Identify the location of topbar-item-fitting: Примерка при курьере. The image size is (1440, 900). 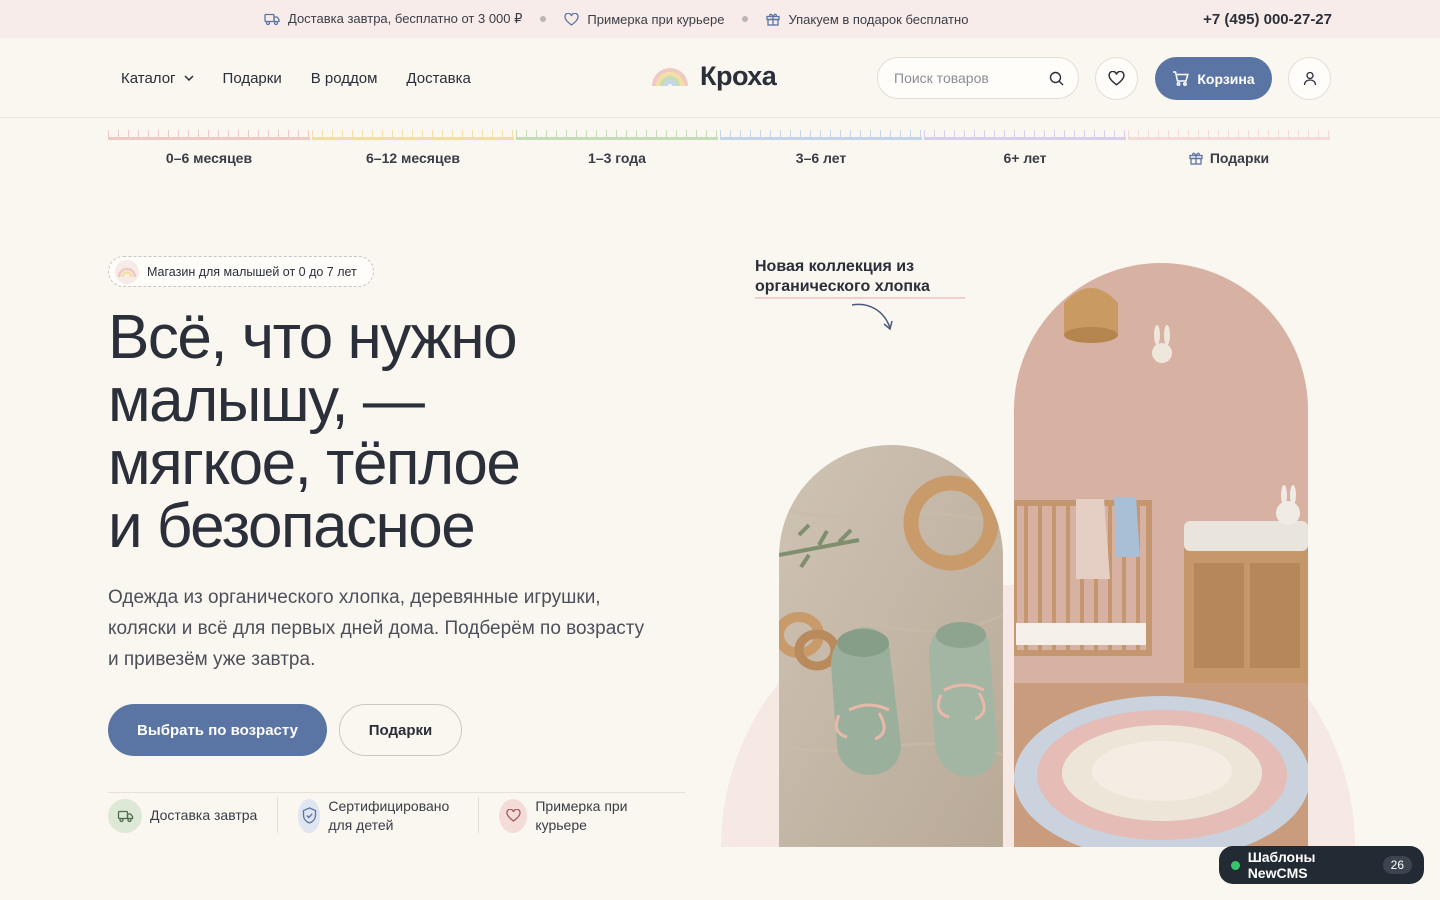
(644, 19).